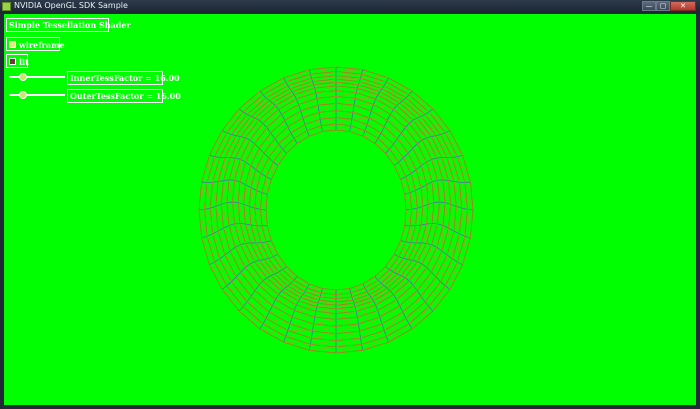  I want to click on maximize-button: ▢, so click(663, 6).